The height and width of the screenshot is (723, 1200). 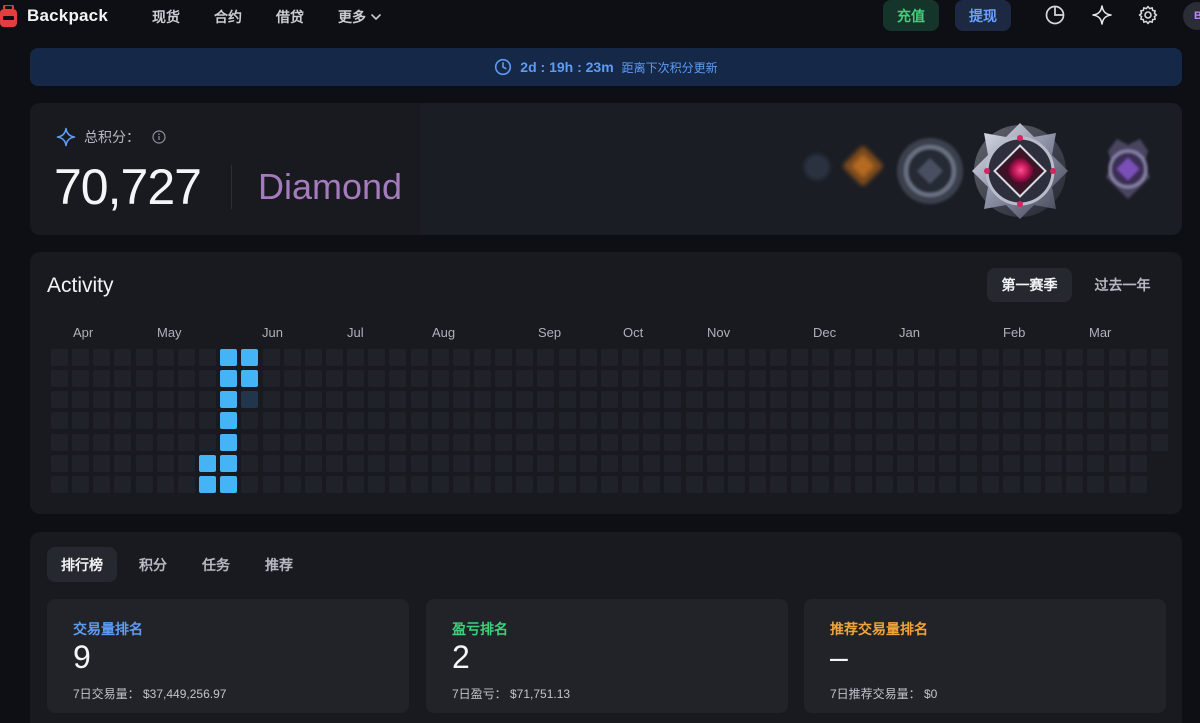 What do you see at coordinates (983, 15) in the screenshot?
I see `withdraw-button: 提现` at bounding box center [983, 15].